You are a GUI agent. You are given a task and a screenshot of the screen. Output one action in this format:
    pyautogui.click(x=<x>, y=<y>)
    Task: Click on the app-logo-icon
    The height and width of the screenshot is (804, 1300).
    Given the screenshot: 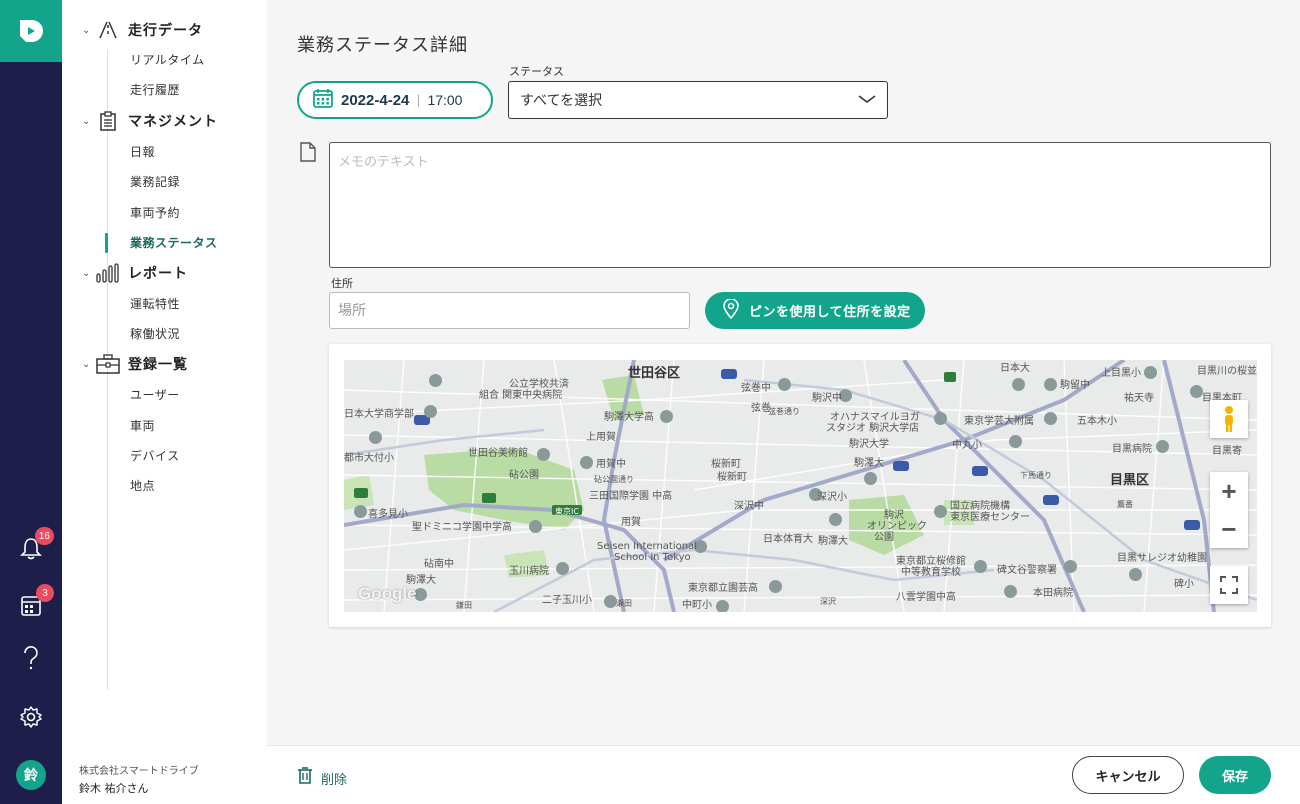 What is the action you would take?
    pyautogui.click(x=31, y=31)
    